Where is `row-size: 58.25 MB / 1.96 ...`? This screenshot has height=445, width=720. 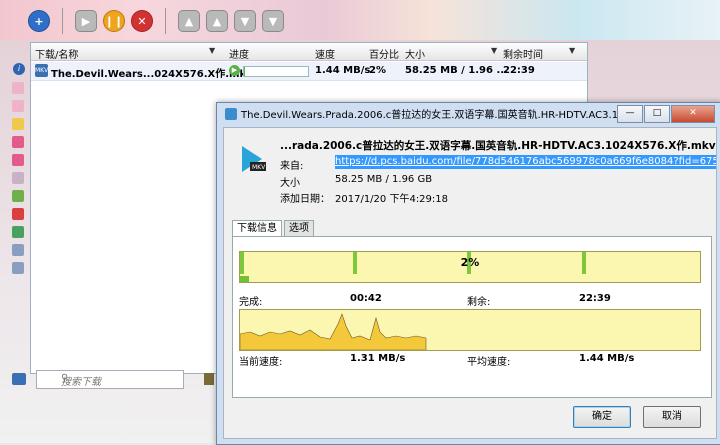
row-size: 58.25 MB / 1.96 ... is located at coordinates (456, 70).